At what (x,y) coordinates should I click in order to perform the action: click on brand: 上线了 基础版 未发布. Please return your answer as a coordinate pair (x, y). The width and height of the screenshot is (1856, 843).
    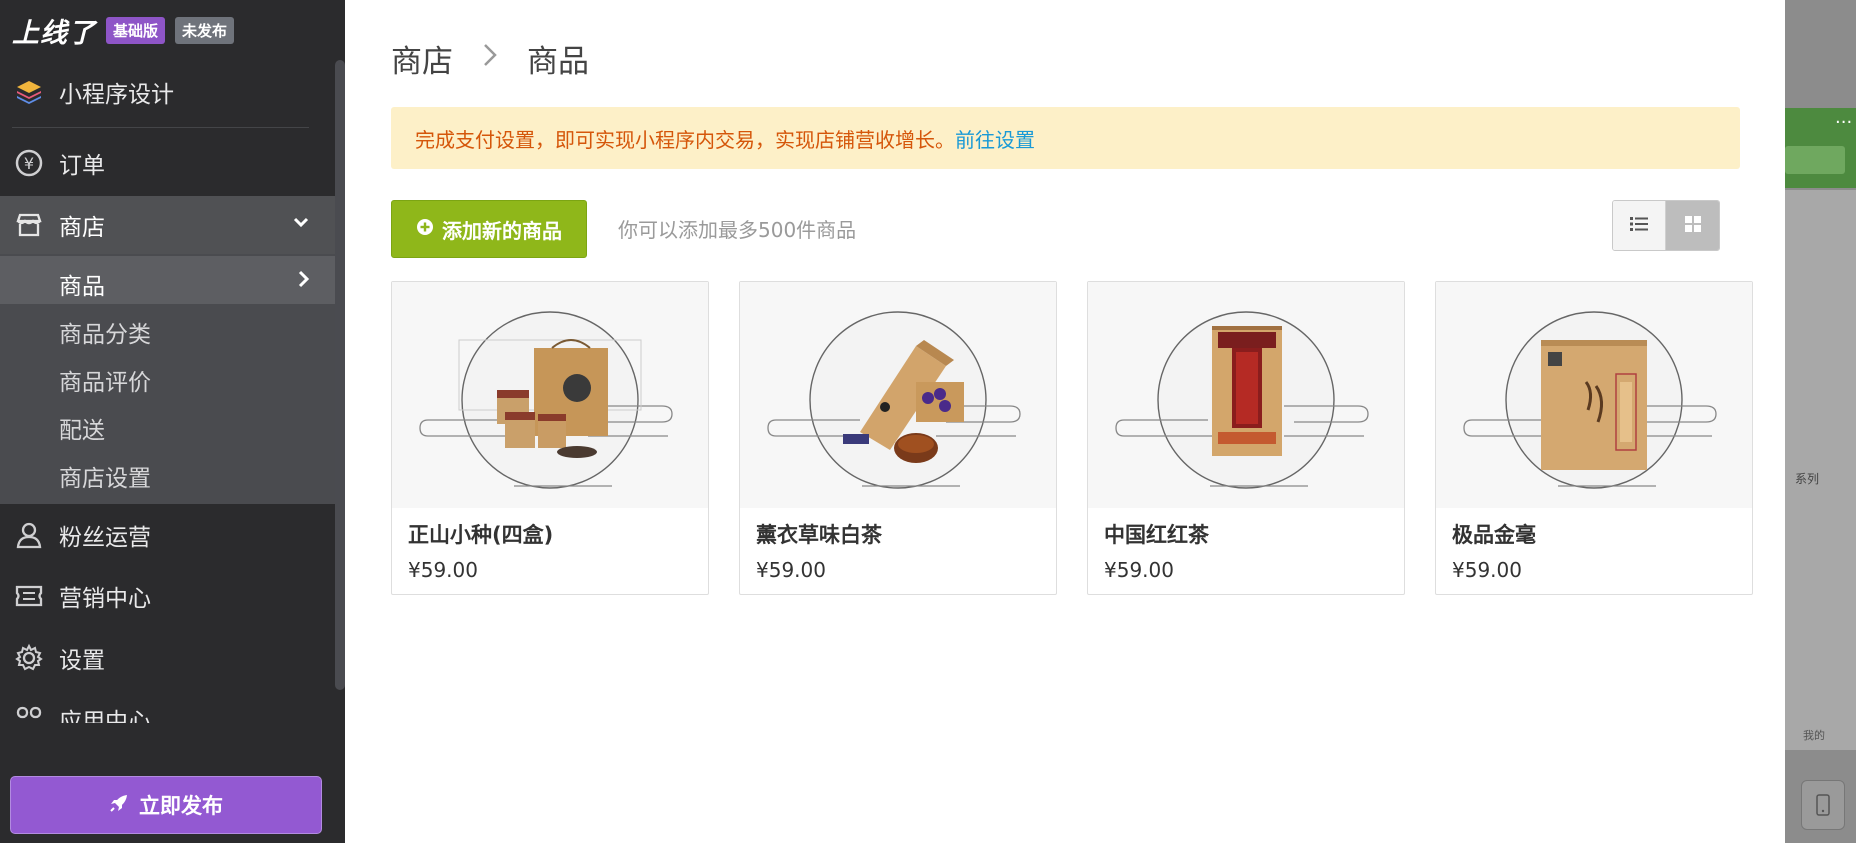
    Looking at the image, I should click on (123, 30).